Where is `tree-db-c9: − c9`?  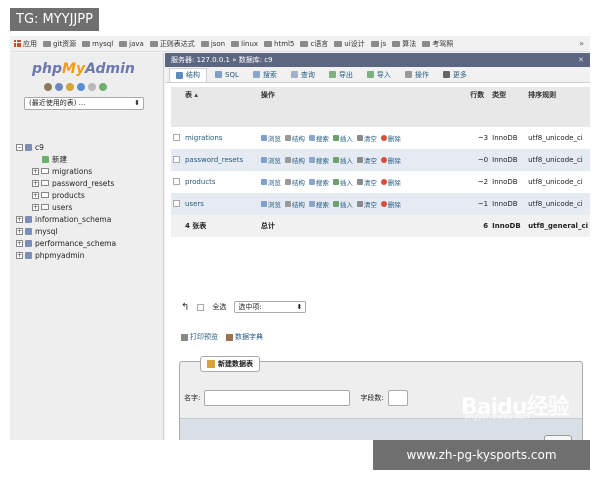
tree-db-c9: − c9 is located at coordinates (90, 147).